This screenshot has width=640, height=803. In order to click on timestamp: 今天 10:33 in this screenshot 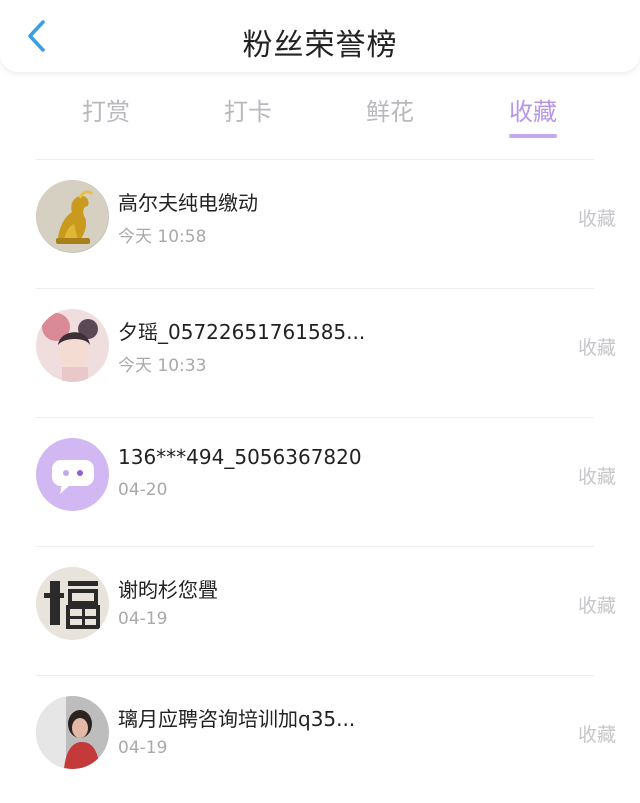, I will do `click(162, 366)`.